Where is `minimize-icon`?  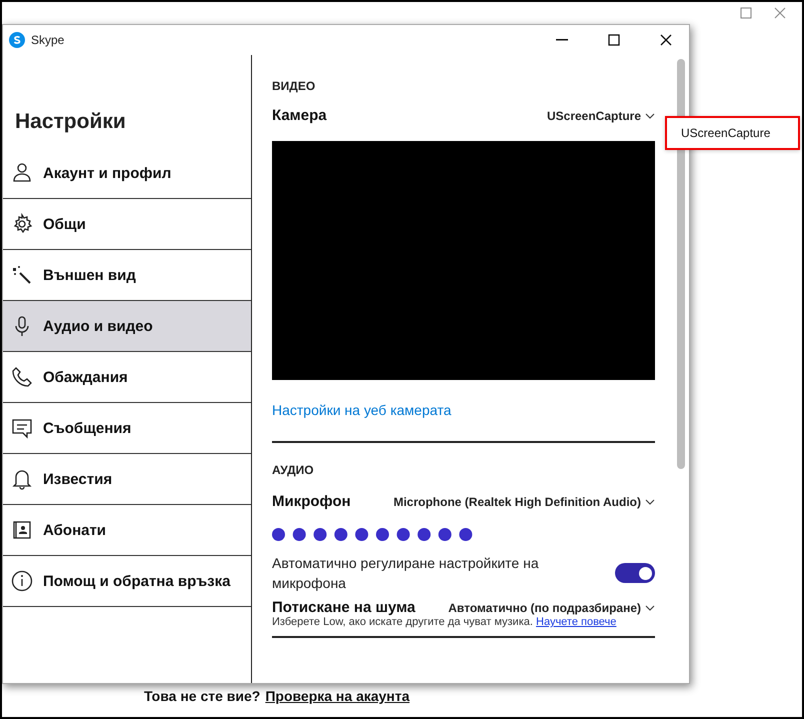 minimize-icon is located at coordinates (562, 40).